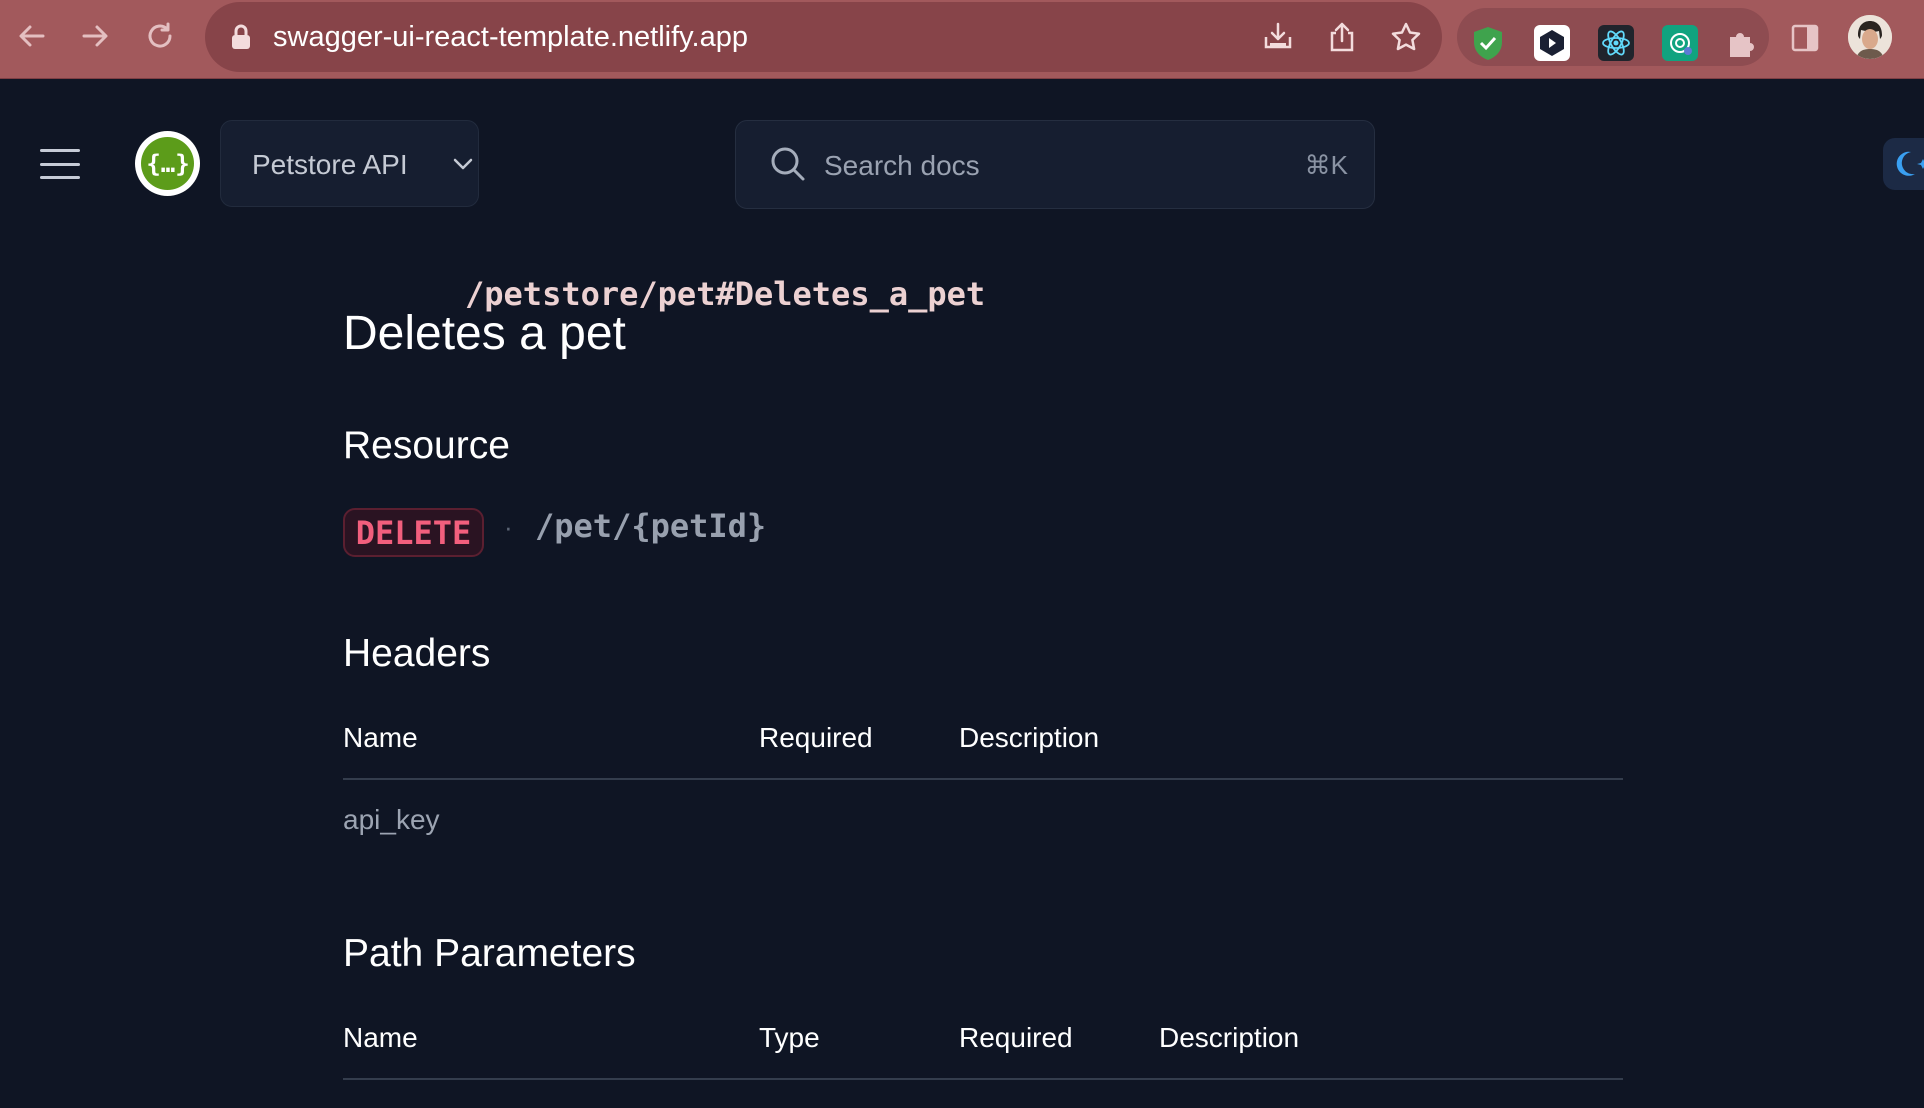 This screenshot has height=1108, width=1924. I want to click on api-selector: Petstore API, so click(349, 163).